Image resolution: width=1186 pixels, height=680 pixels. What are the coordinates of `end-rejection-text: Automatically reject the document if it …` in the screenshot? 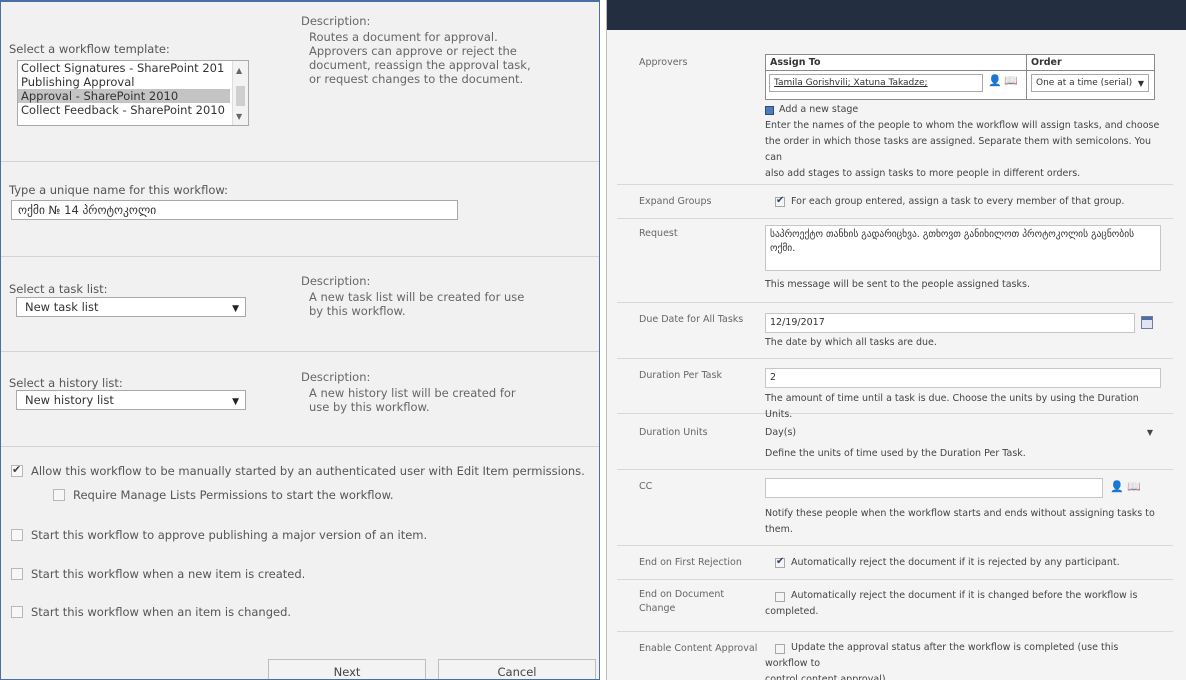 It's located at (955, 562).